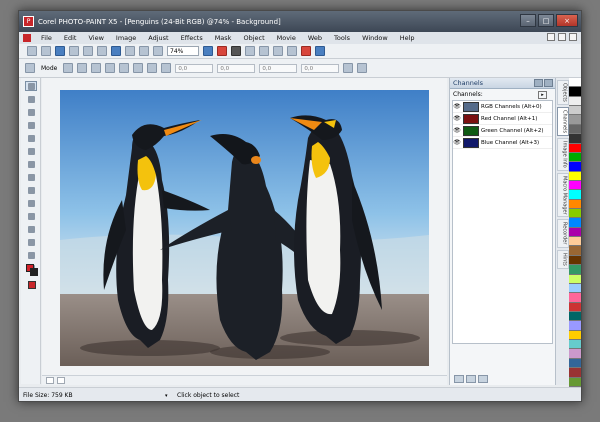 The height and width of the screenshot is (422, 600). Describe the element at coordinates (158, 51) in the screenshot. I see `export-icon` at that location.